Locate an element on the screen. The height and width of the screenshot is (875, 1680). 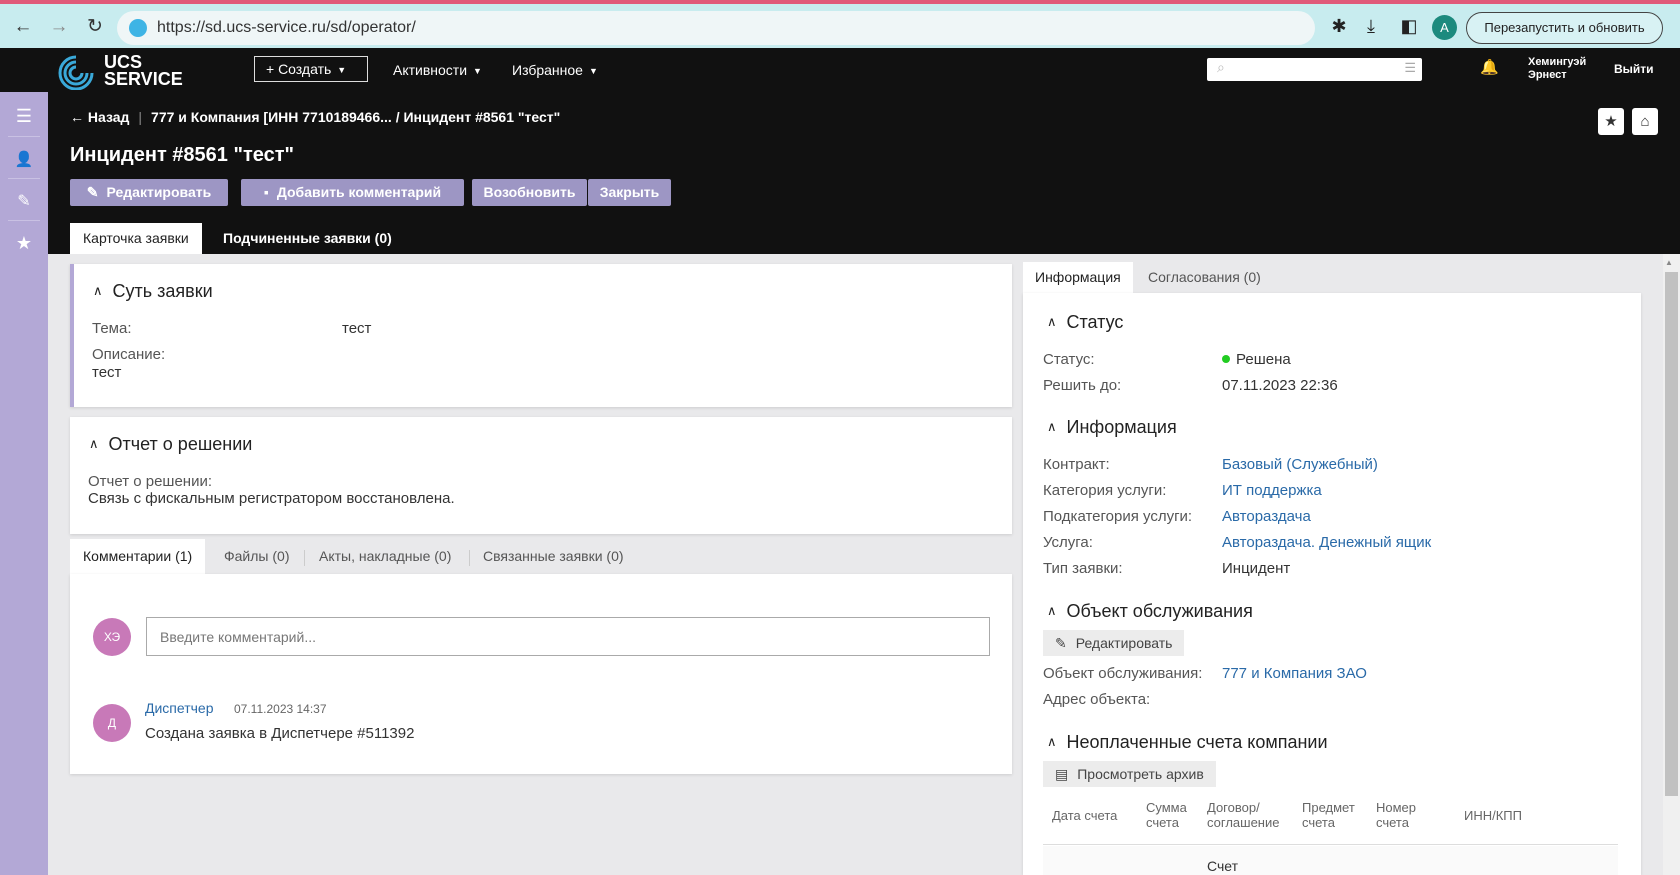
service-label: Услуга: is located at coordinates (1068, 542).